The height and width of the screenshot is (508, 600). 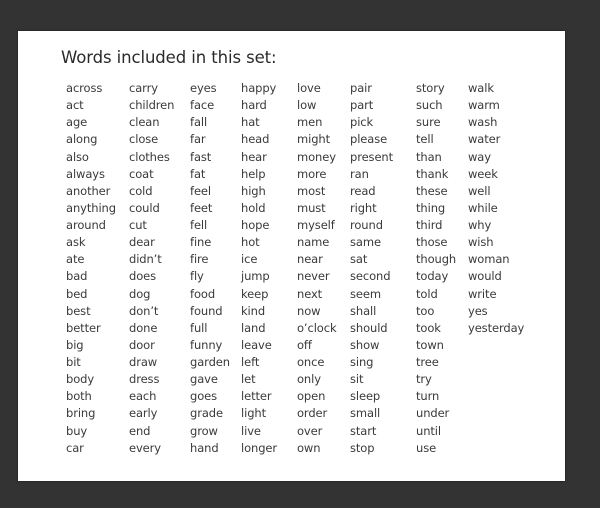 What do you see at coordinates (313, 276) in the screenshot?
I see `word-item: never` at bounding box center [313, 276].